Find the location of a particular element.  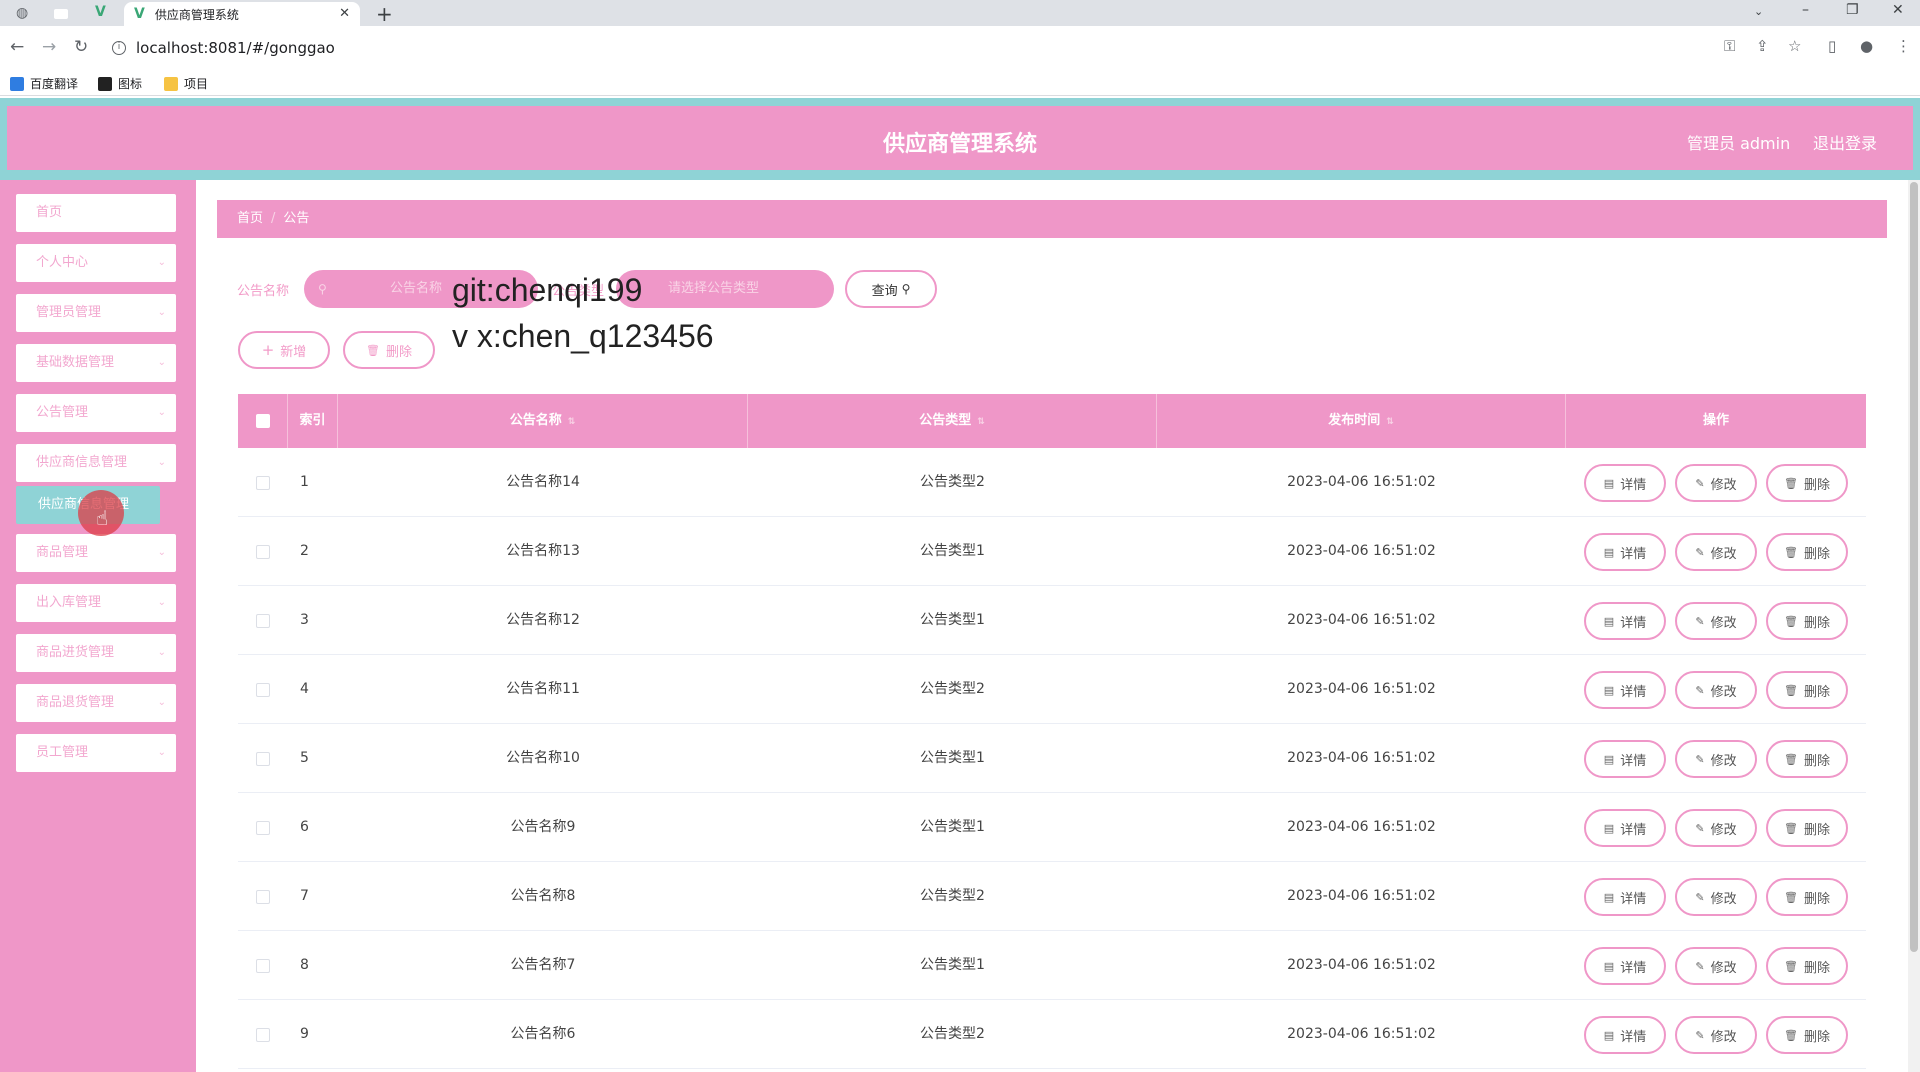

sidebar-item: 个人中心 ⌄ is located at coordinates (96, 263).